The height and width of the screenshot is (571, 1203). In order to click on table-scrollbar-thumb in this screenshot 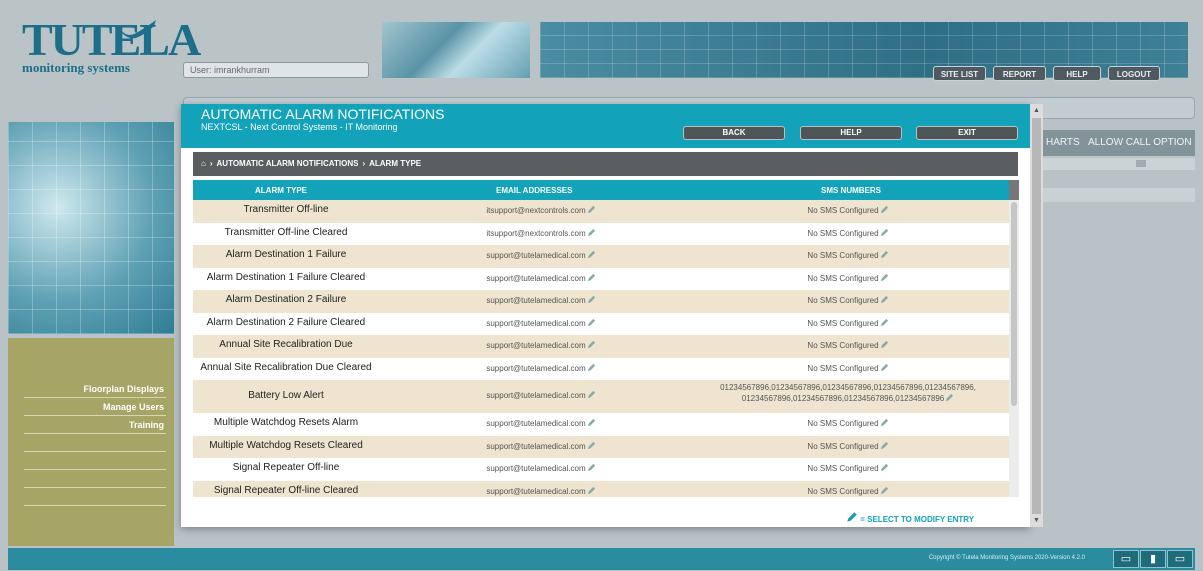, I will do `click(1014, 304)`.